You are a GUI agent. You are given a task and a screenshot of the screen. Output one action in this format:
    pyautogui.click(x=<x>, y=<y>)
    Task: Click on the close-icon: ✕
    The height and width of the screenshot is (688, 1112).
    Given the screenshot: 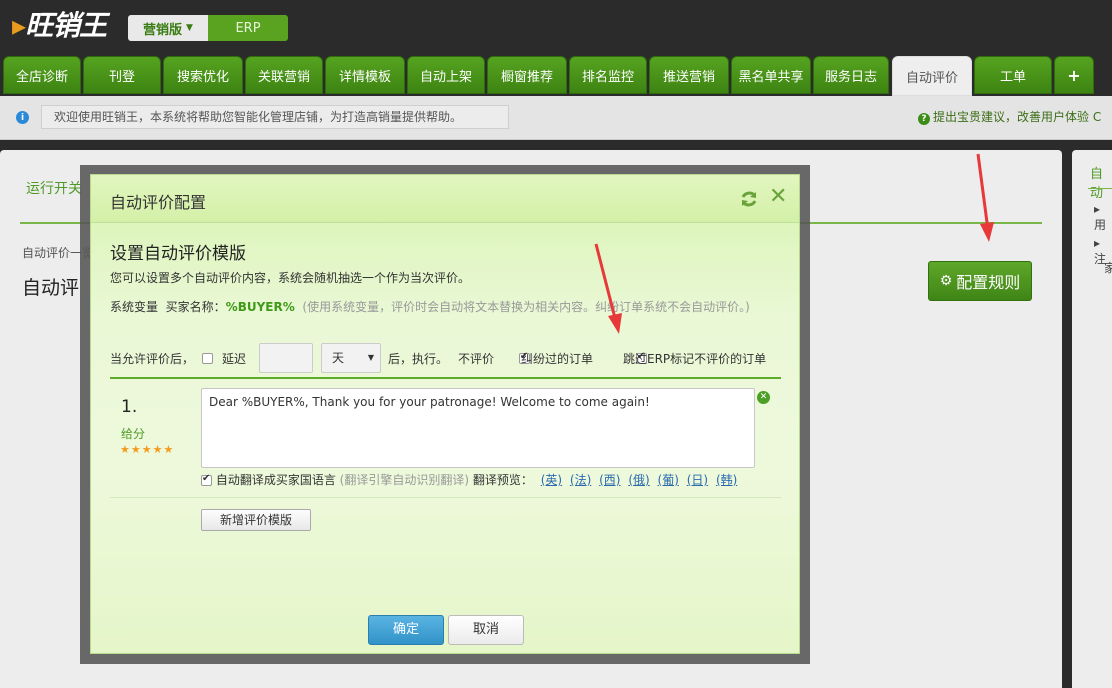 What is the action you would take?
    pyautogui.click(x=780, y=197)
    